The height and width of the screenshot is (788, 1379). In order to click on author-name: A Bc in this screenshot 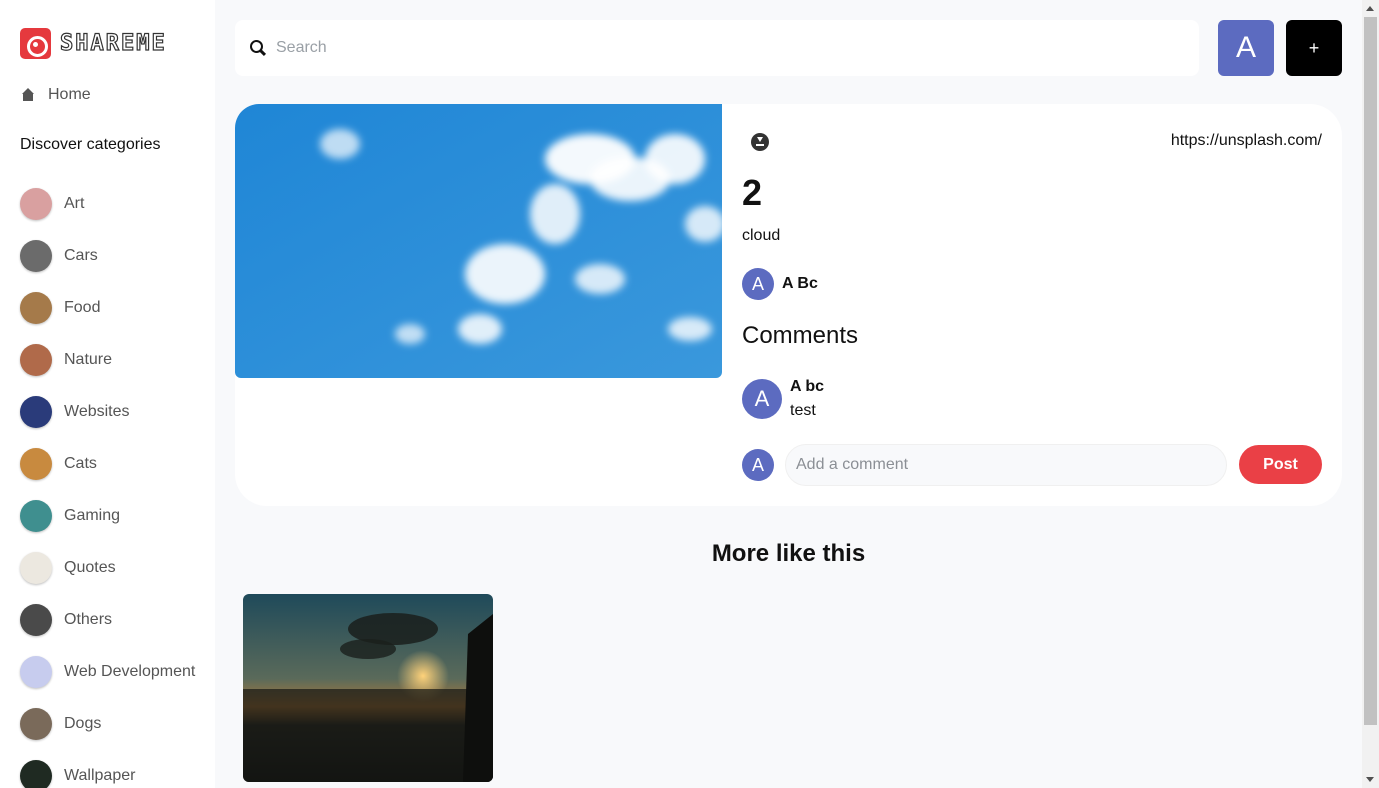, I will do `click(800, 283)`.